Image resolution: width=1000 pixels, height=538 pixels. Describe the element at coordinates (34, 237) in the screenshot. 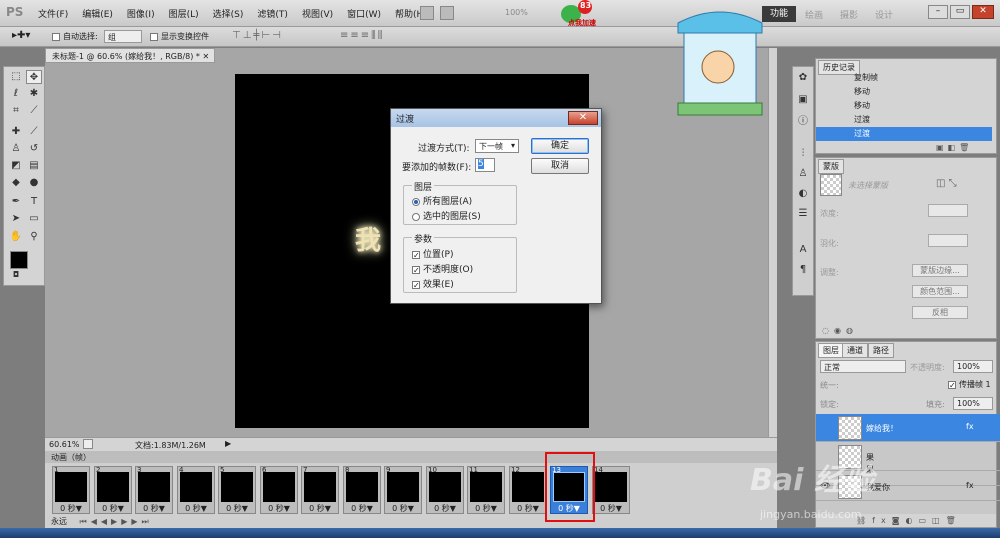

I see `zoom-tool-icon: ⚲` at that location.